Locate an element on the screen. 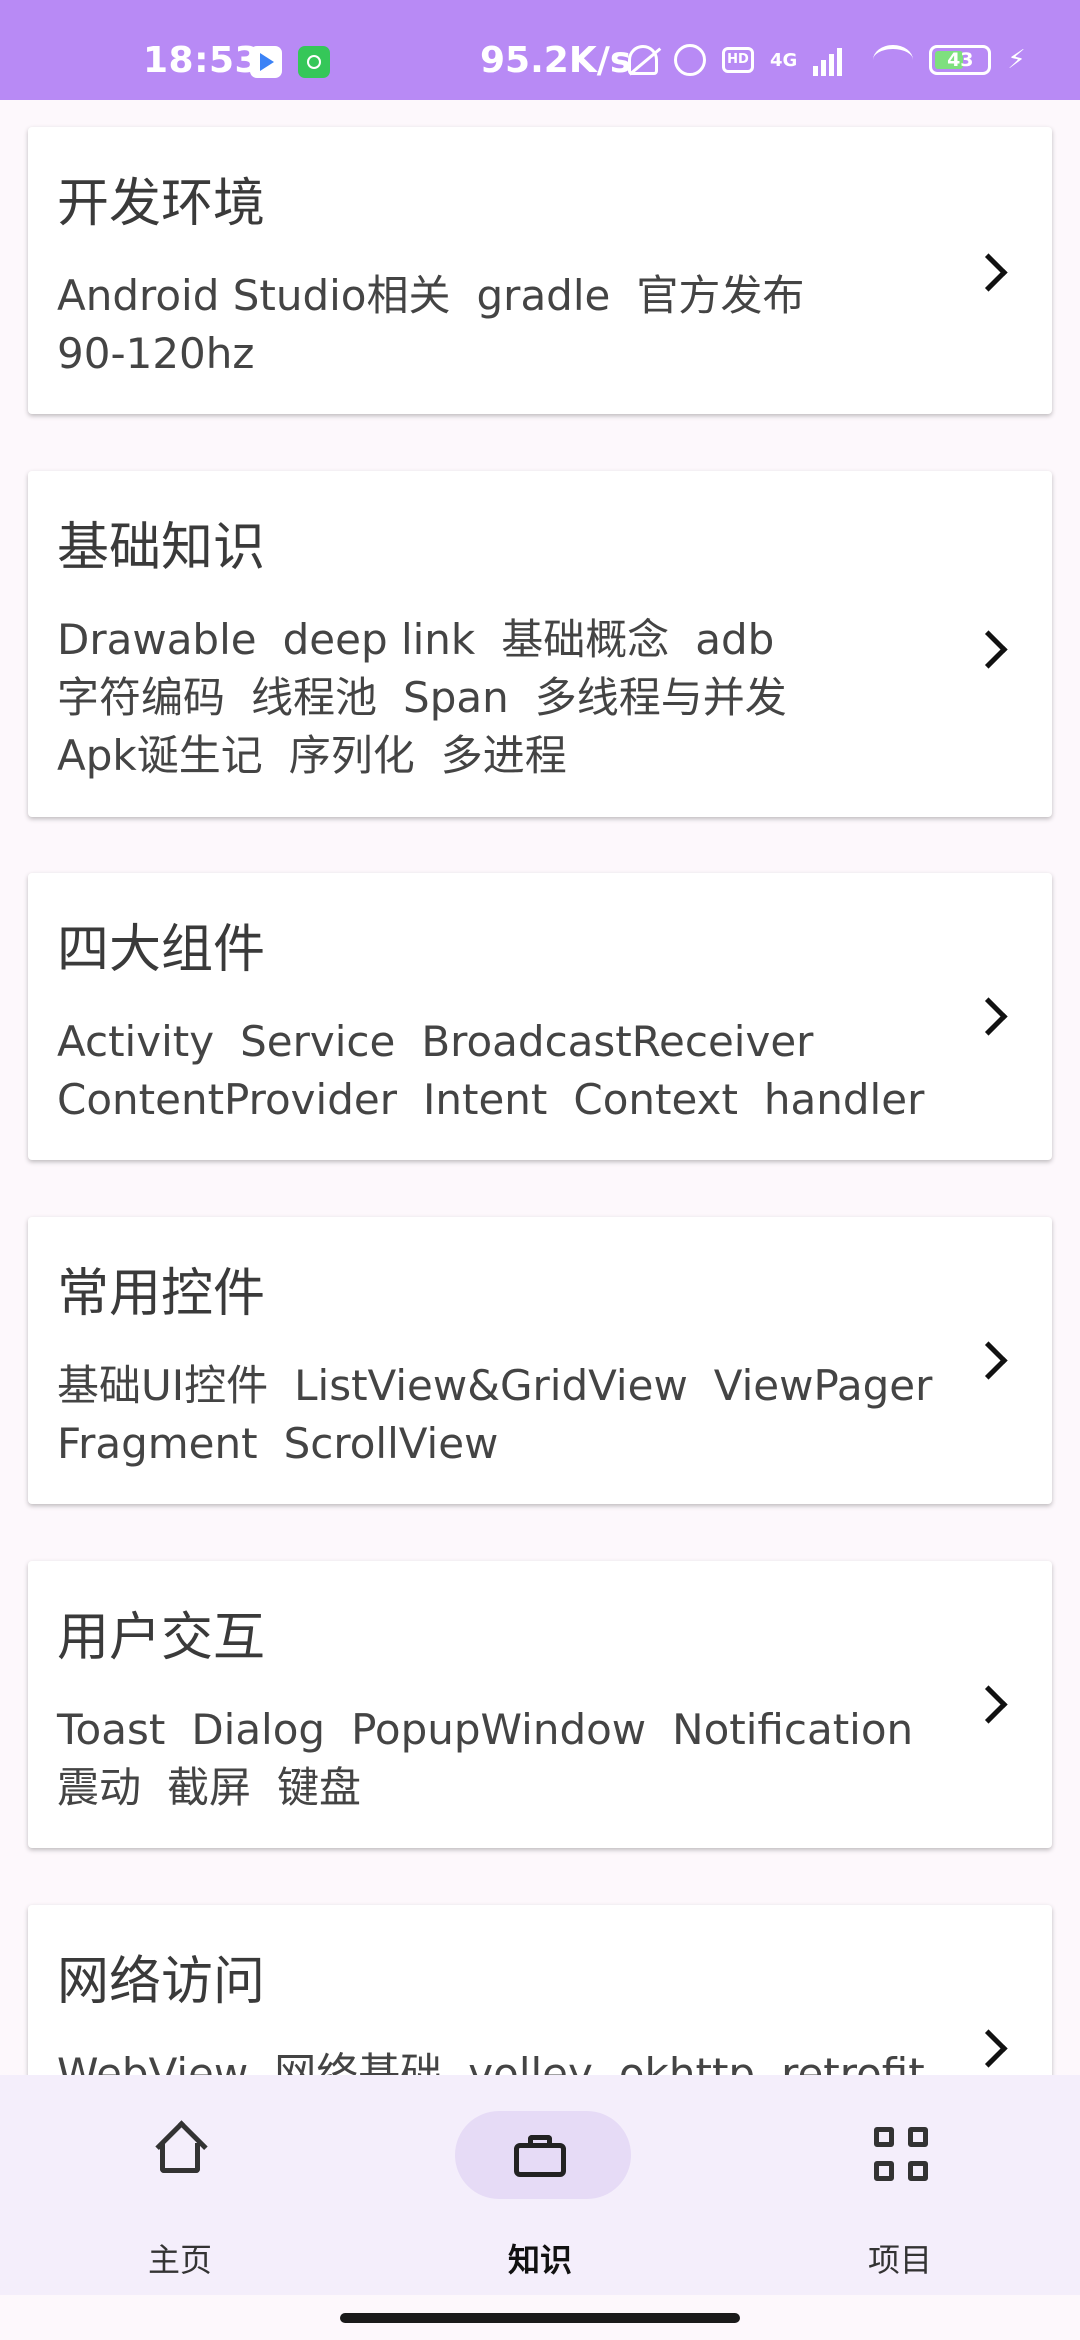 The image size is (1080, 2340). tag: 网络基础 is located at coordinates (358, 2062).